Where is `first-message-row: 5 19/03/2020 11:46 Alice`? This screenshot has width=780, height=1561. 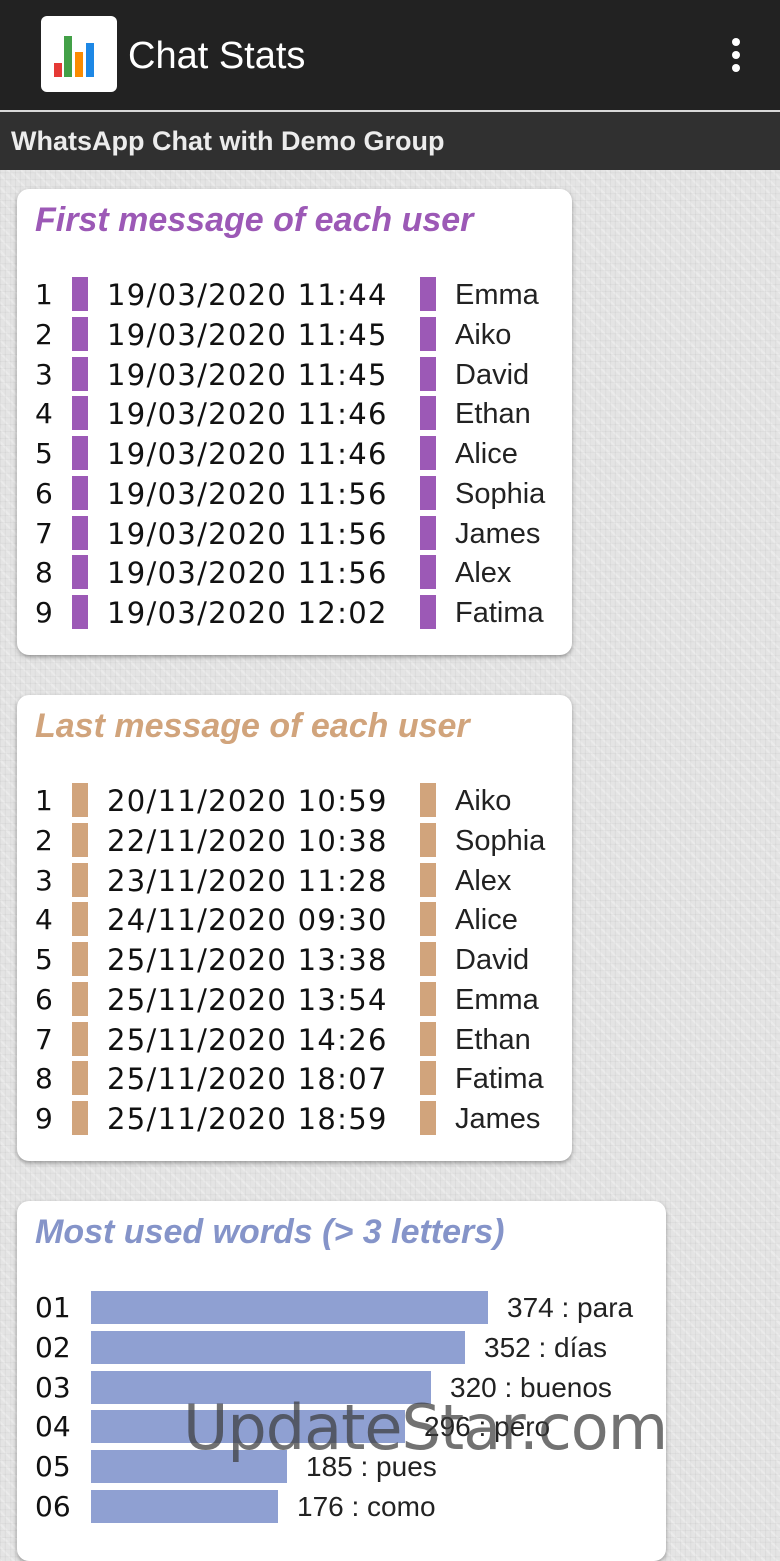 first-message-row: 5 19/03/2020 11:46 Alice is located at coordinates (295, 454).